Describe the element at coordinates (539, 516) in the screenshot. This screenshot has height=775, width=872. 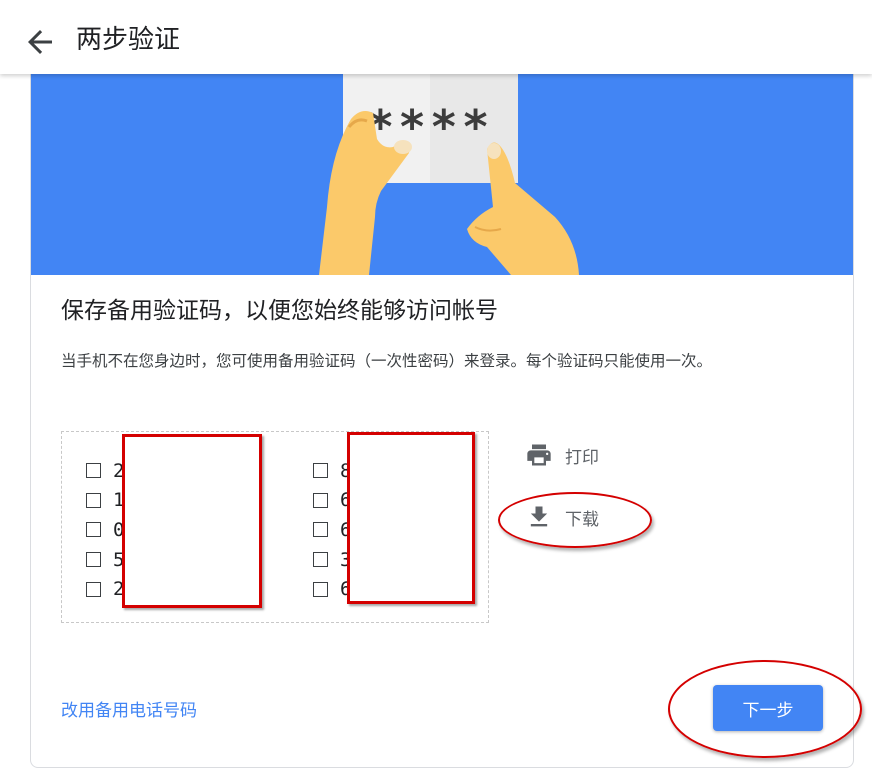
I see `download-icon` at that location.